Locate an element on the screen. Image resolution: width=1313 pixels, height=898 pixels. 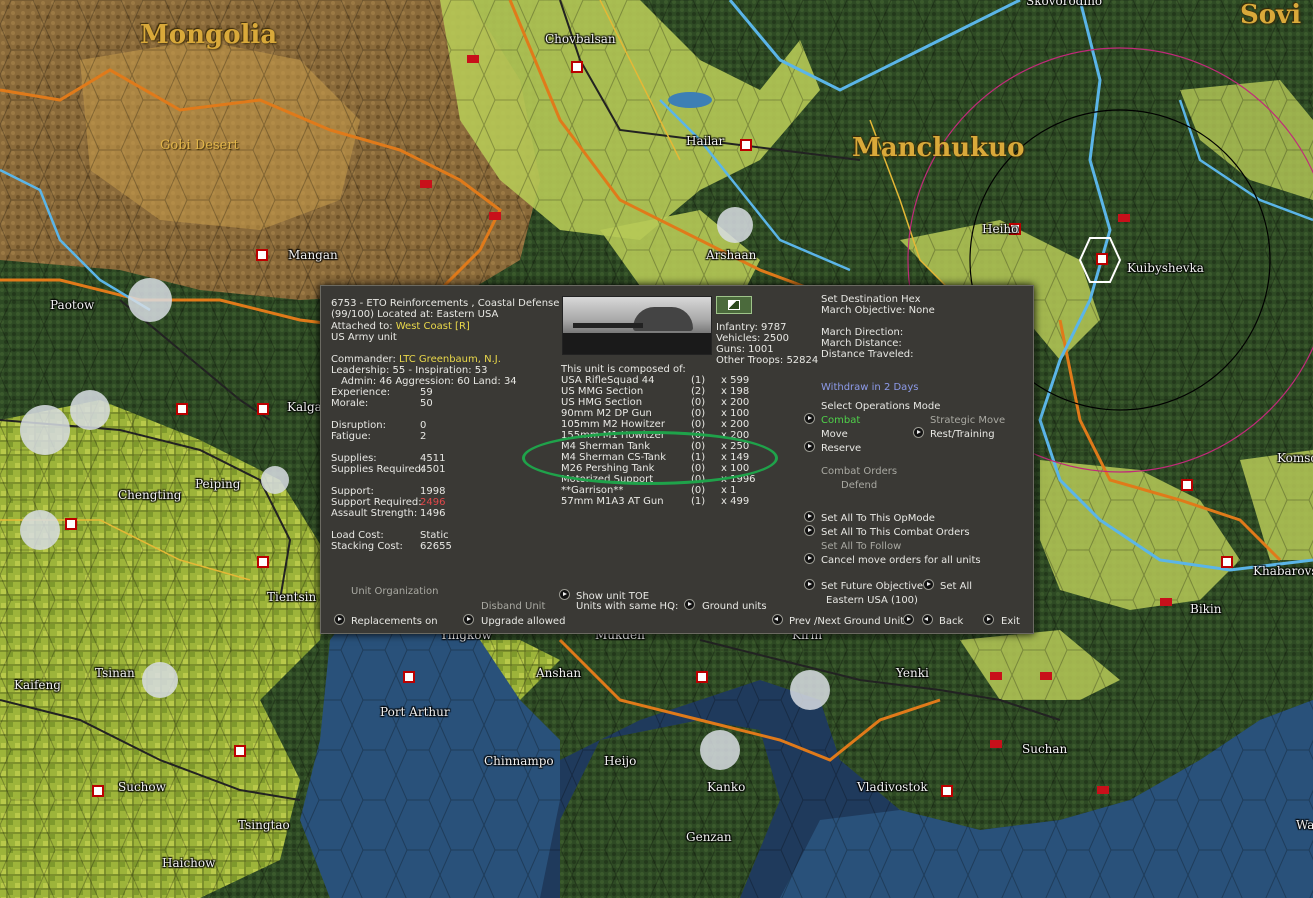
city-label: Port Arthur is located at coordinates (415, 712).